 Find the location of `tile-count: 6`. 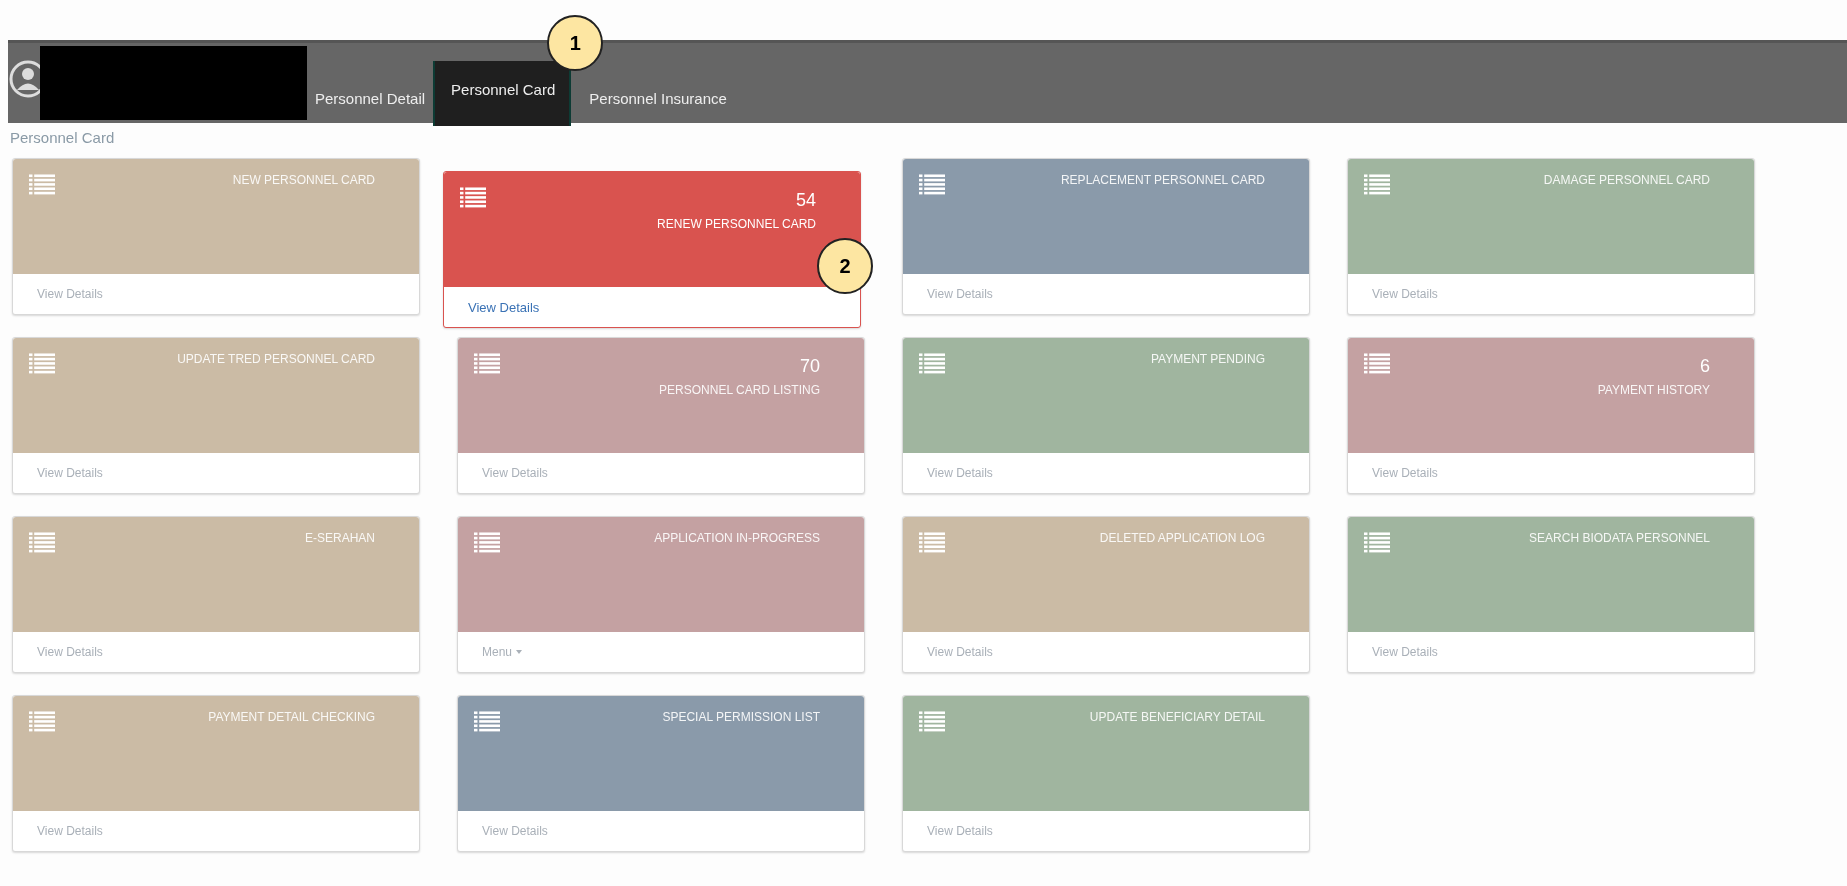

tile-count: 6 is located at coordinates (1704, 366).